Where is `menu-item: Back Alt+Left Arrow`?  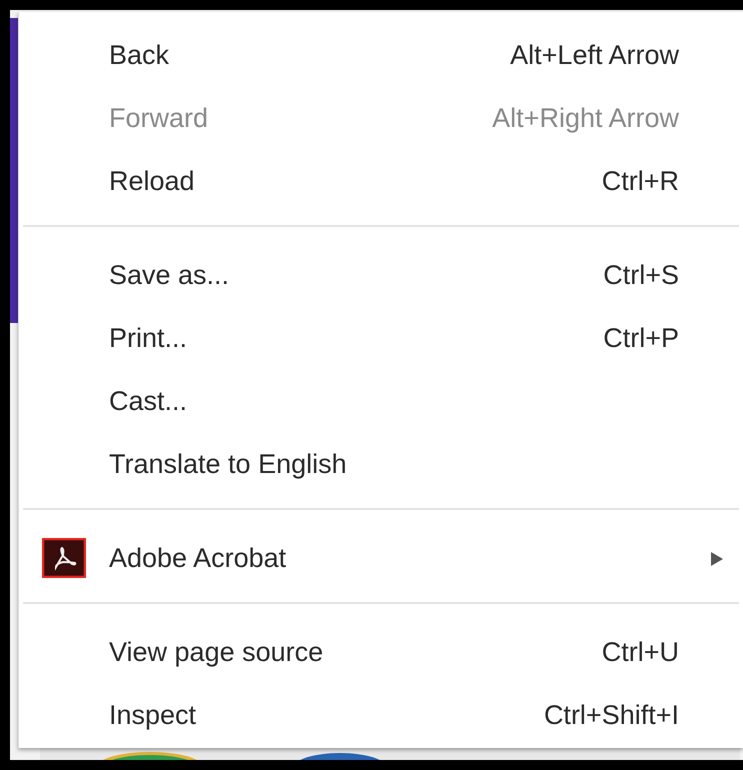
menu-item: Back Alt+Left Arrow is located at coordinates (381, 55).